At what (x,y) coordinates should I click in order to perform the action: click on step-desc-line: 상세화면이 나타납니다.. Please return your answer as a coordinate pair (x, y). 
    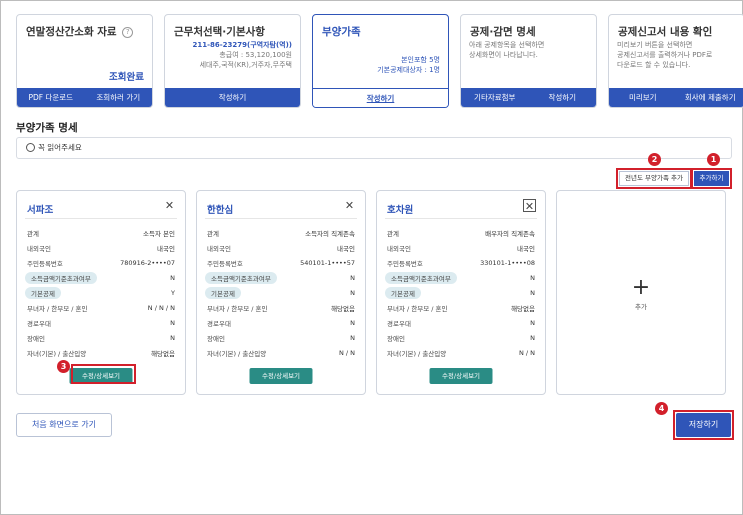
    Looking at the image, I should click on (503, 55).